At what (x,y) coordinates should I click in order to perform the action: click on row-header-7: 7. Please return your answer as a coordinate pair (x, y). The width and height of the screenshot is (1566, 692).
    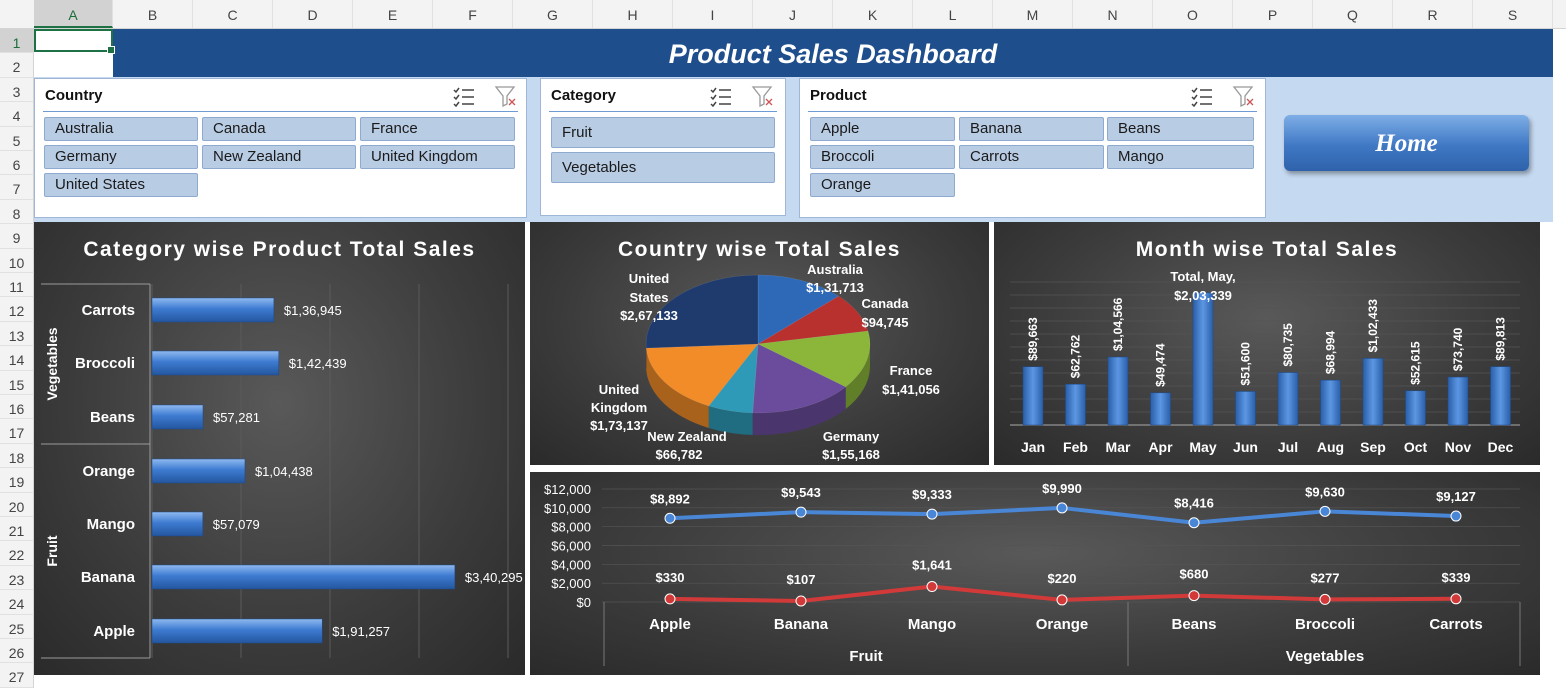
    Looking at the image, I should click on (17, 187).